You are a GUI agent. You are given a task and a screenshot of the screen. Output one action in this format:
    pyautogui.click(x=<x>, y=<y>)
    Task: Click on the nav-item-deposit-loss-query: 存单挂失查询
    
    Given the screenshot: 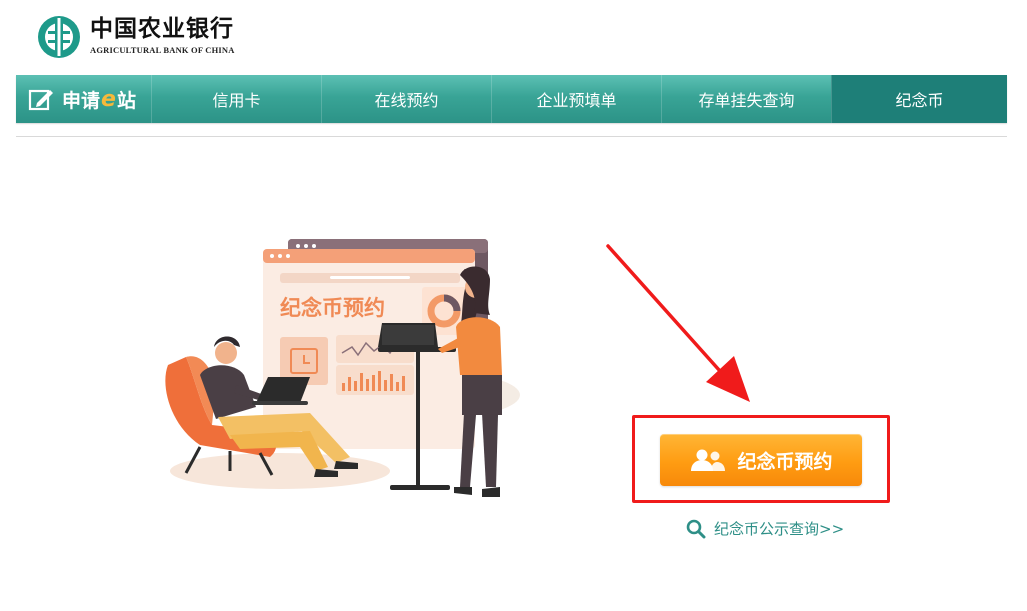 What is the action you would take?
    pyautogui.click(x=746, y=99)
    